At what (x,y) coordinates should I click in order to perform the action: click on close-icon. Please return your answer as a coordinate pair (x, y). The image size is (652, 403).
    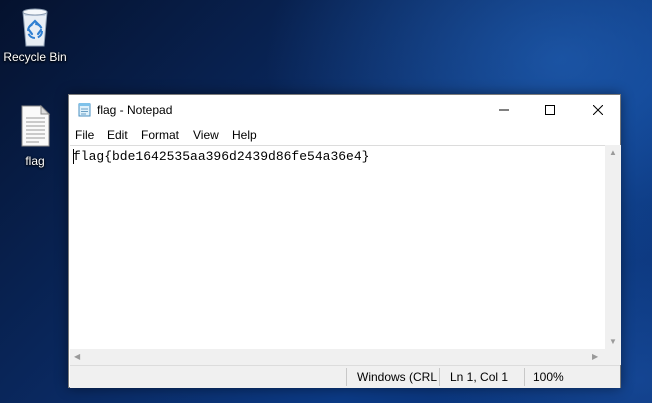
    Looking at the image, I should click on (598, 110).